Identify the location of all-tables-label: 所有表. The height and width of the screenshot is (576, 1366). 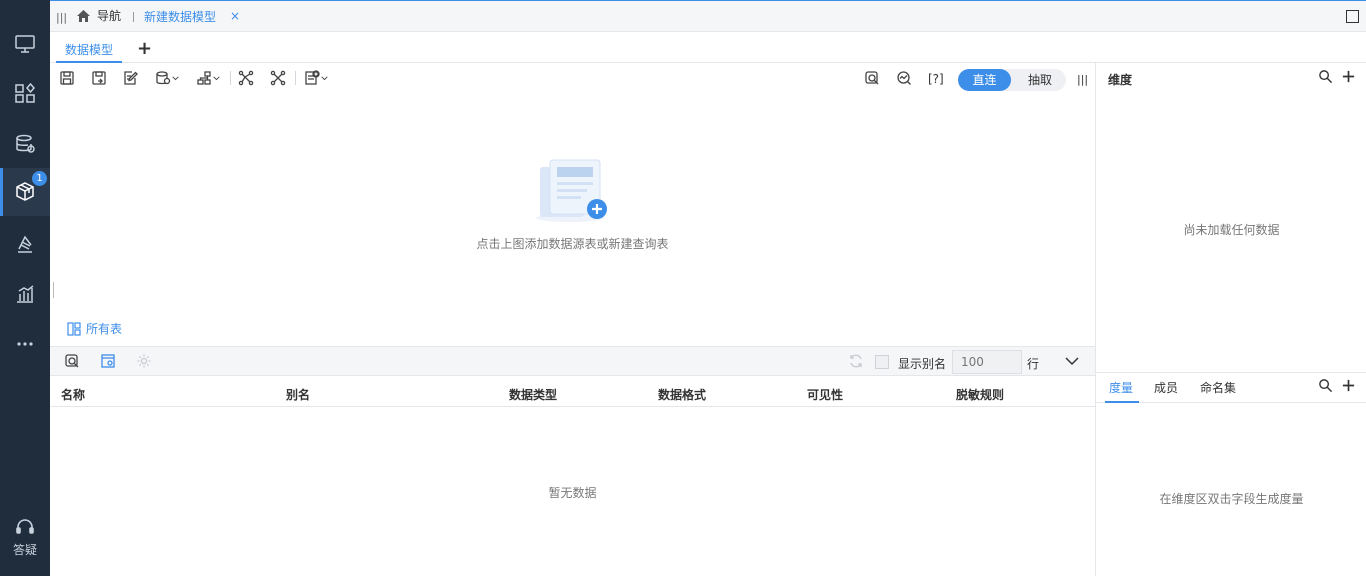
(104, 329).